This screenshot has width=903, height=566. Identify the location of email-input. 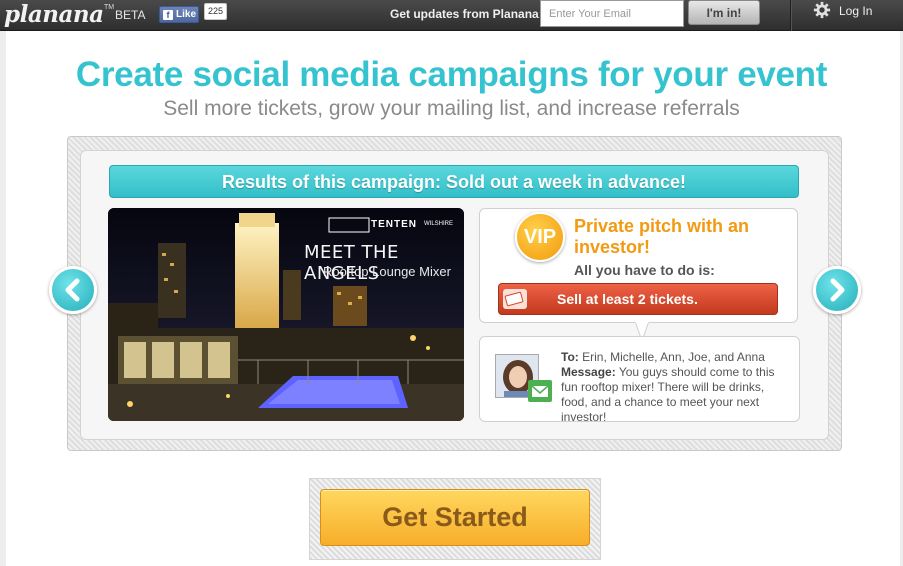
(612, 13).